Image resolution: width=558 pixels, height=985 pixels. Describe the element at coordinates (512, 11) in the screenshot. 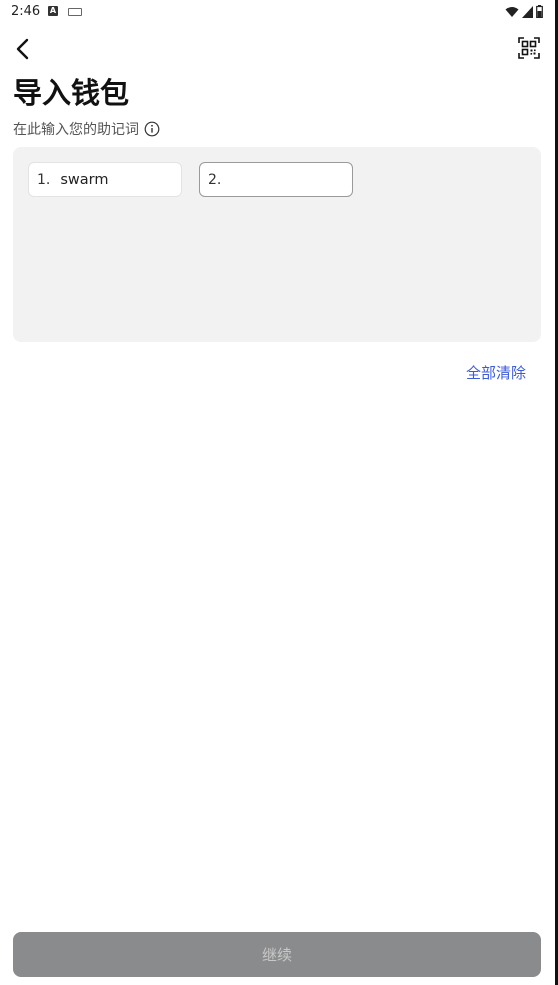

I see `wifi-icon` at that location.